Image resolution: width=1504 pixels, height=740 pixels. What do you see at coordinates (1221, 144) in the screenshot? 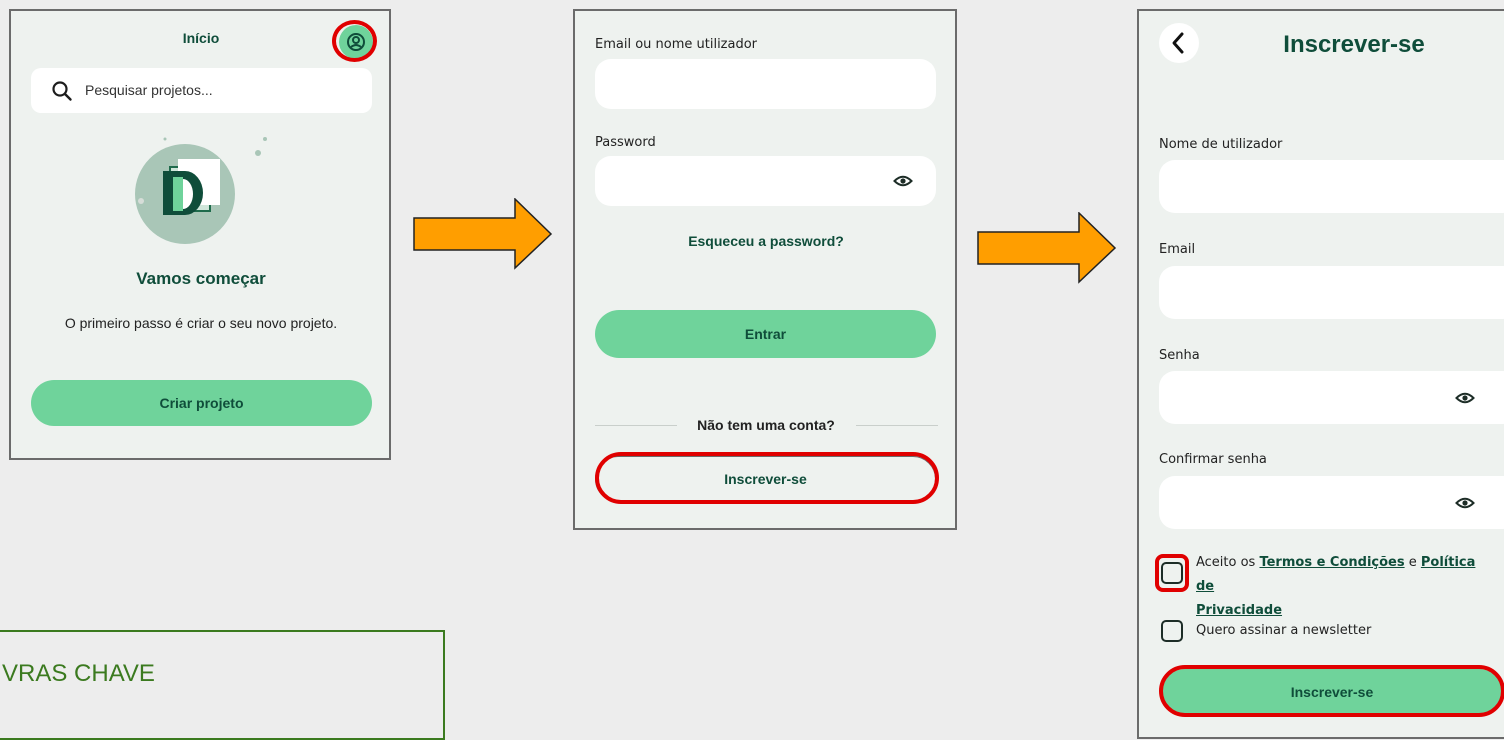
I see `username-label: Nome de utilizador` at bounding box center [1221, 144].